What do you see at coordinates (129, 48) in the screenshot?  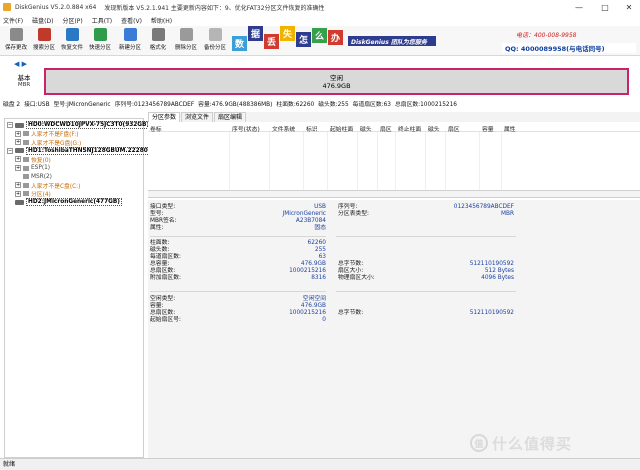 I see `toolbar-label: 新建分区` at bounding box center [129, 48].